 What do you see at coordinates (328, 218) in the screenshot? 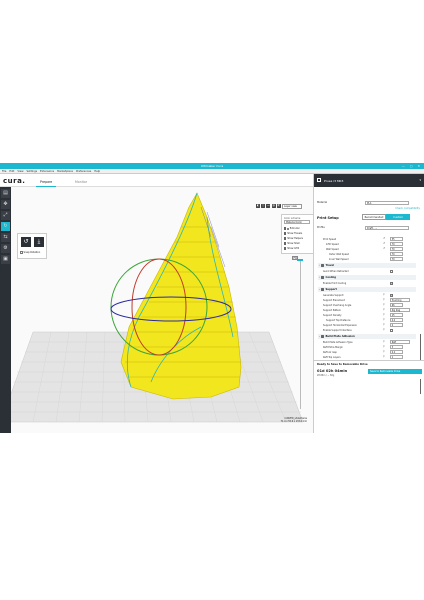
I see `print-setup-title: Print Setup` at bounding box center [328, 218].